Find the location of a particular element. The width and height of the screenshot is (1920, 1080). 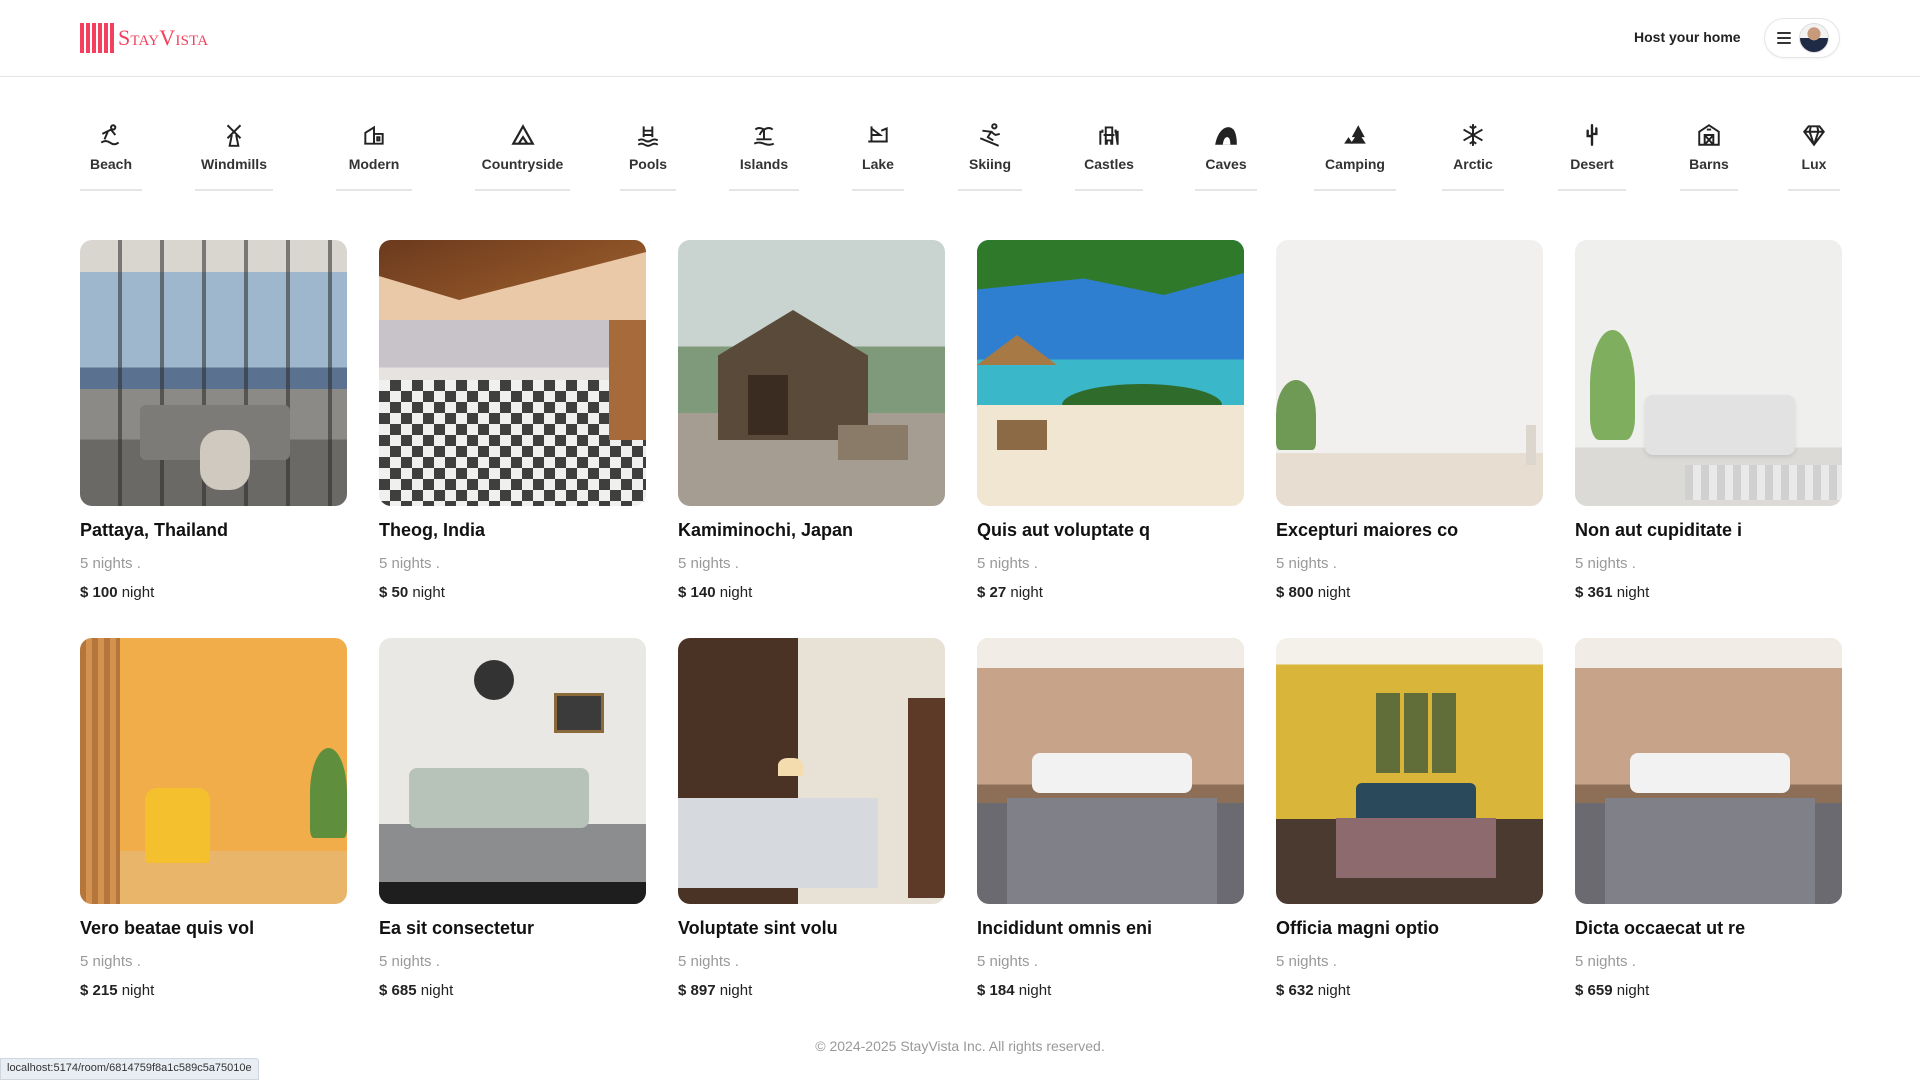

listing-price: $ 361 night is located at coordinates (1612, 592).